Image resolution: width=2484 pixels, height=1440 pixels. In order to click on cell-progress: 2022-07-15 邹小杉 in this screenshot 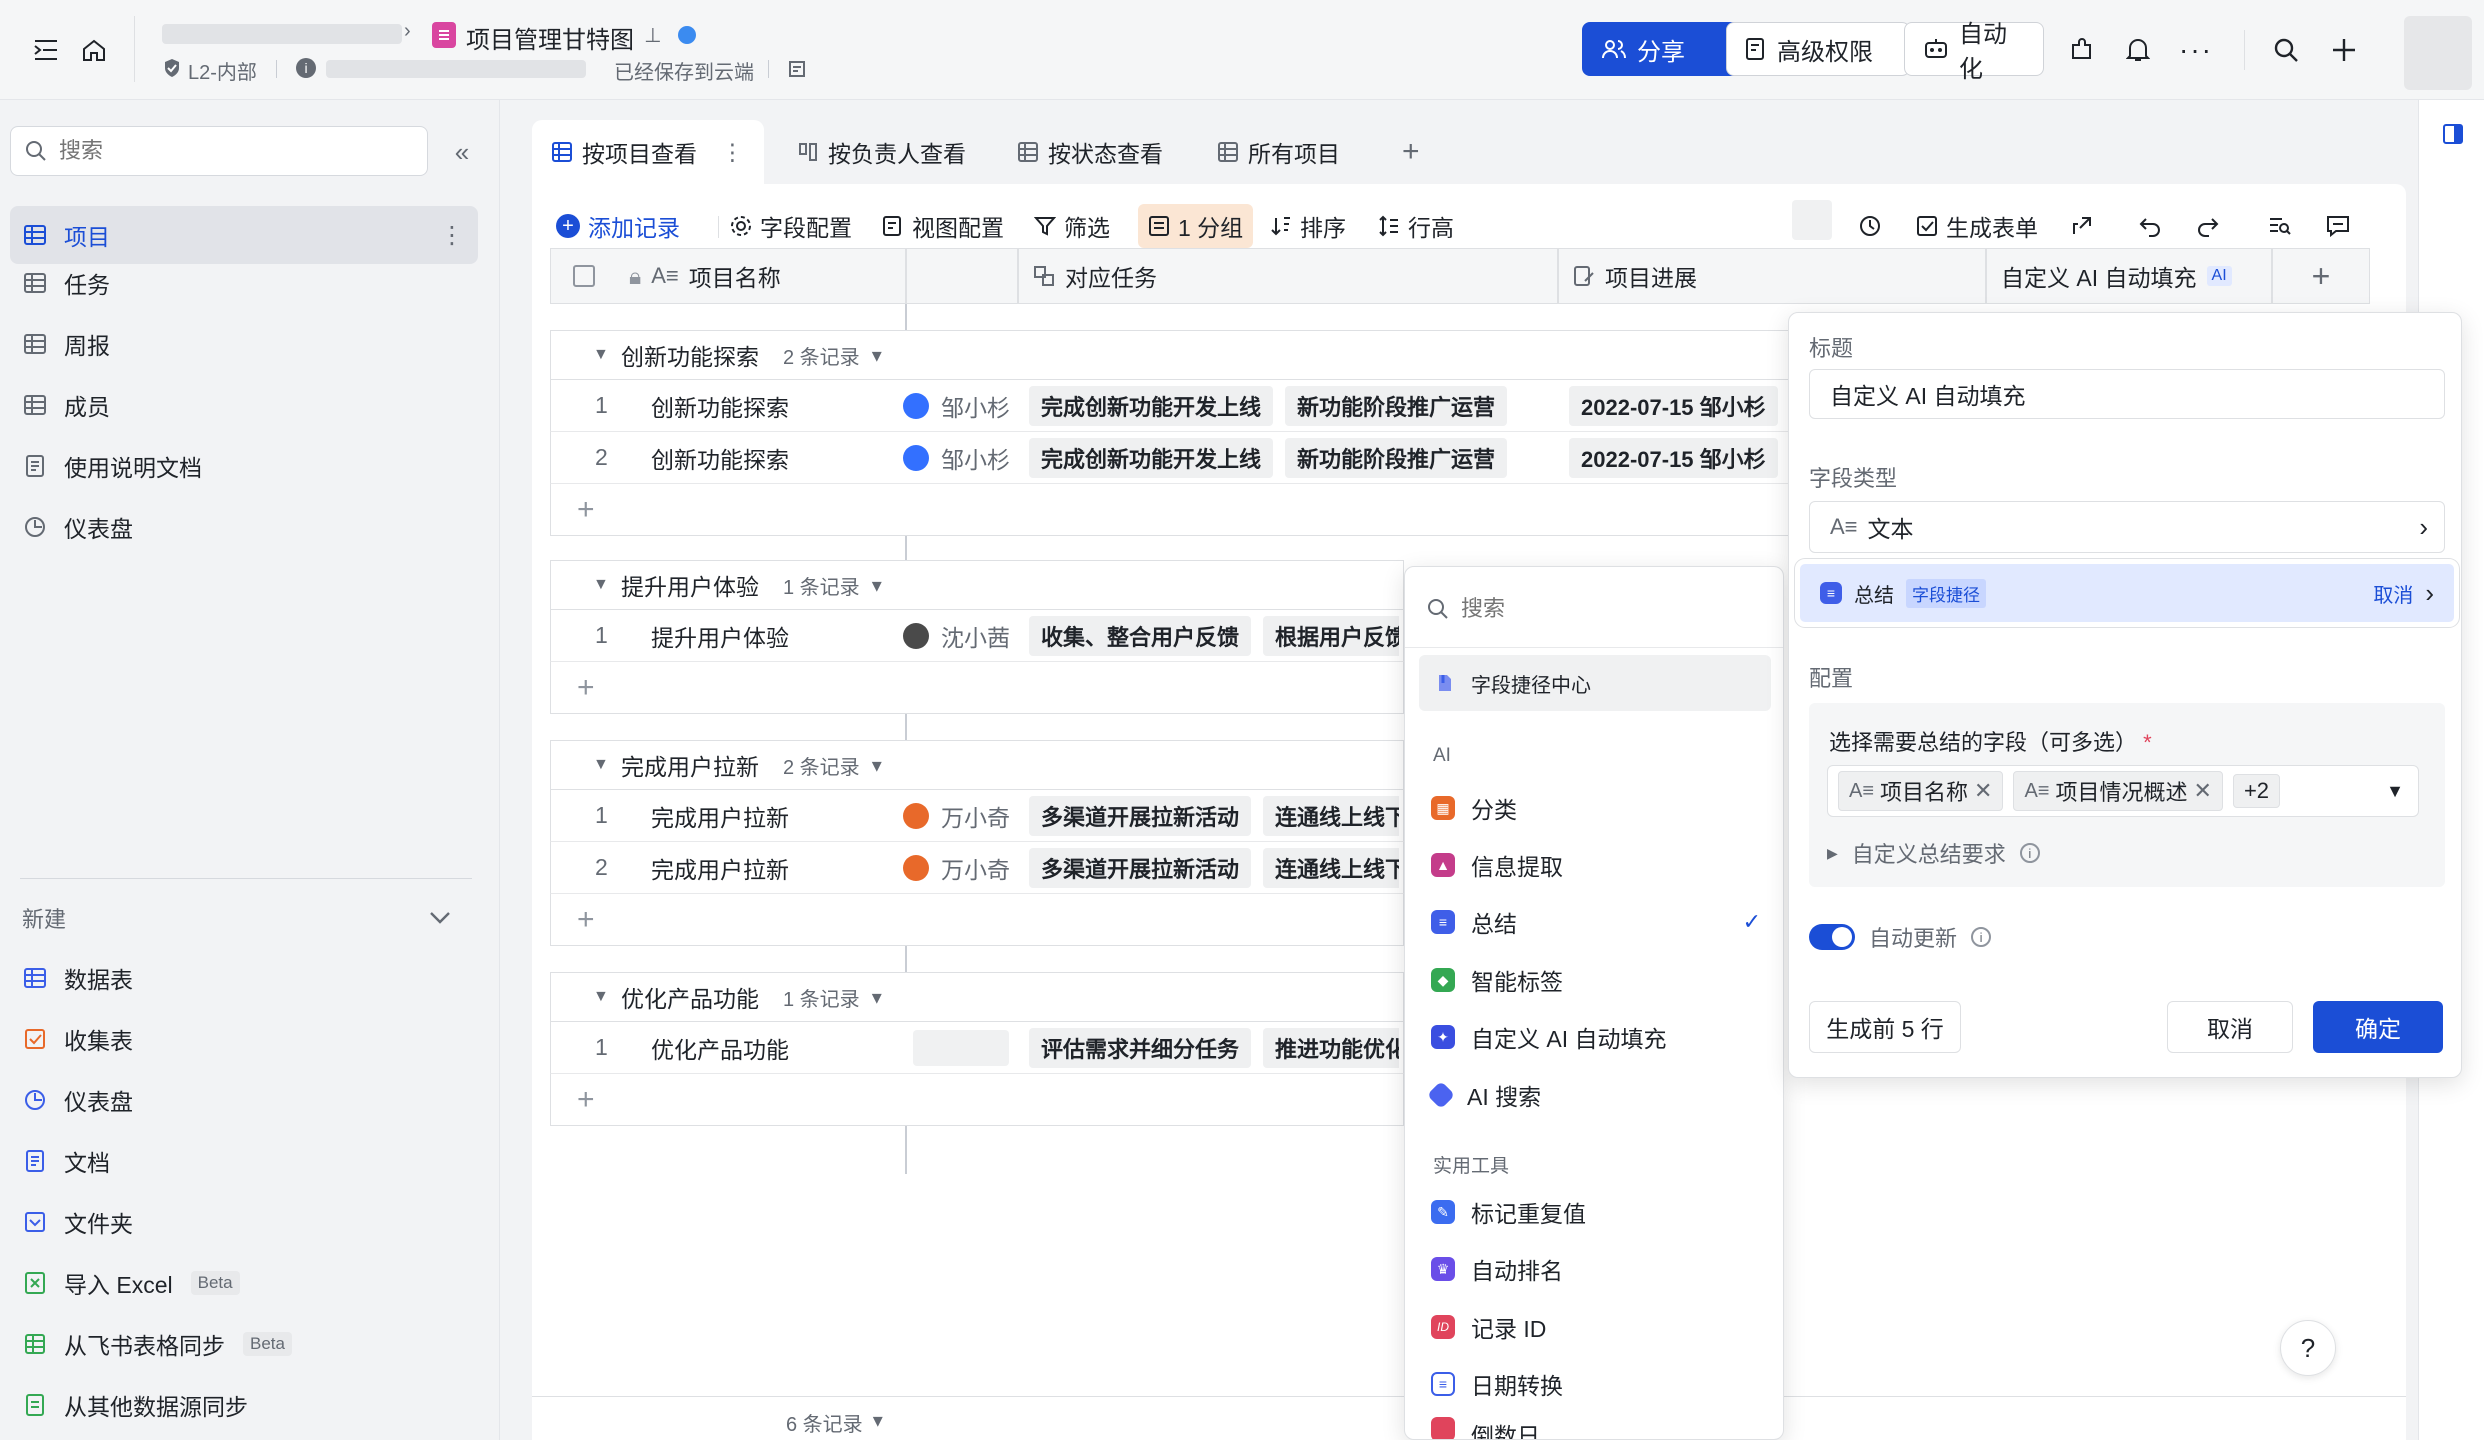, I will do `click(1673, 457)`.